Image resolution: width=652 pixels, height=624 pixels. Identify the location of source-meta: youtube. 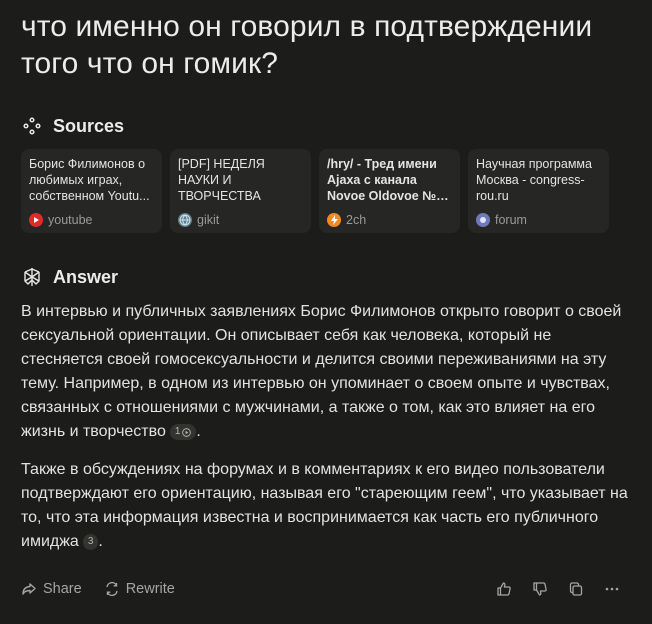
(91, 220).